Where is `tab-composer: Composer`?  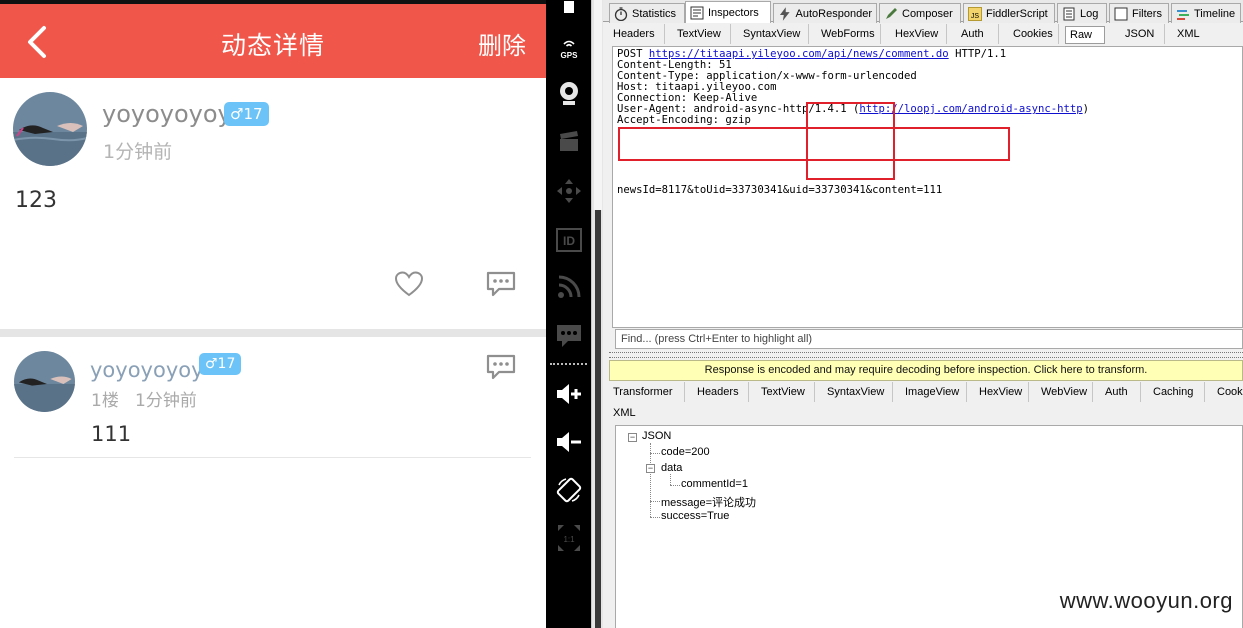 tab-composer: Composer is located at coordinates (920, 13).